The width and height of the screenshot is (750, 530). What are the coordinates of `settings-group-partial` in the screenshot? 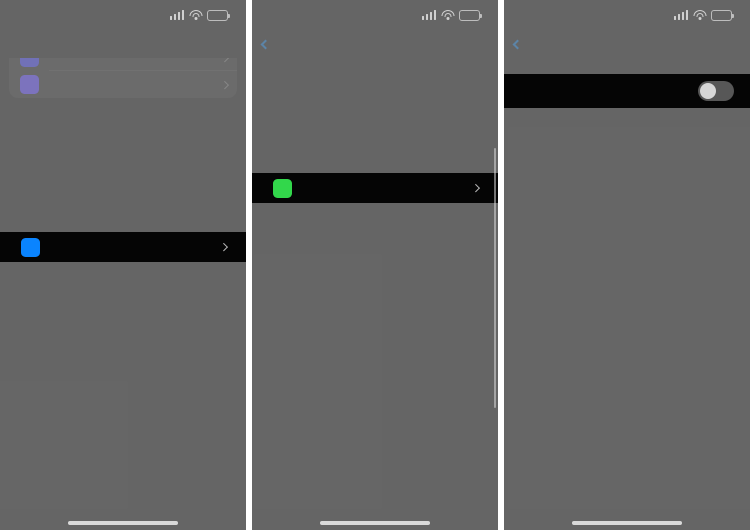 It's located at (123, 78).